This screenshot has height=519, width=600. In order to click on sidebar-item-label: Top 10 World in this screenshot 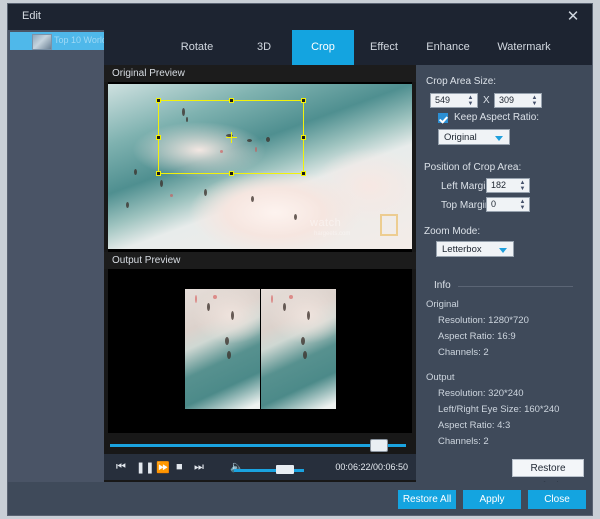, I will do `click(79, 40)`.